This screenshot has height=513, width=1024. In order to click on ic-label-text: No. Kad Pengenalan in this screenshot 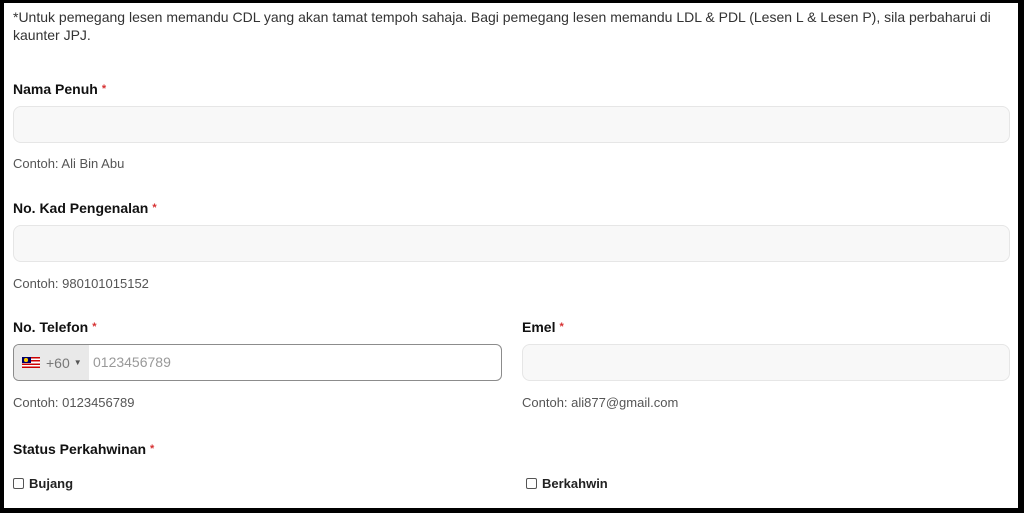, I will do `click(81, 208)`.